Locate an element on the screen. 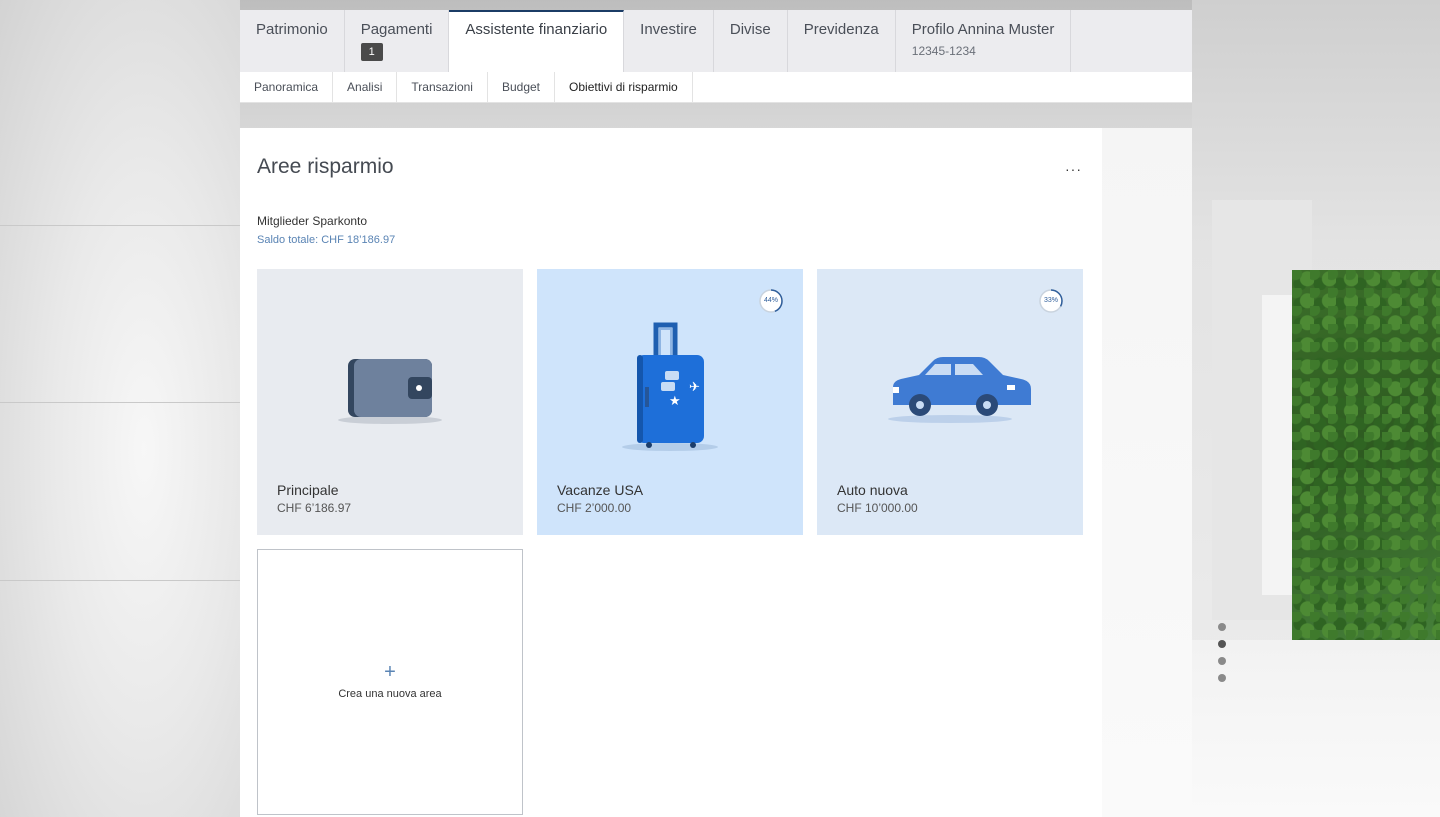  tab-patrimonio: Patrimonio is located at coordinates (292, 41).